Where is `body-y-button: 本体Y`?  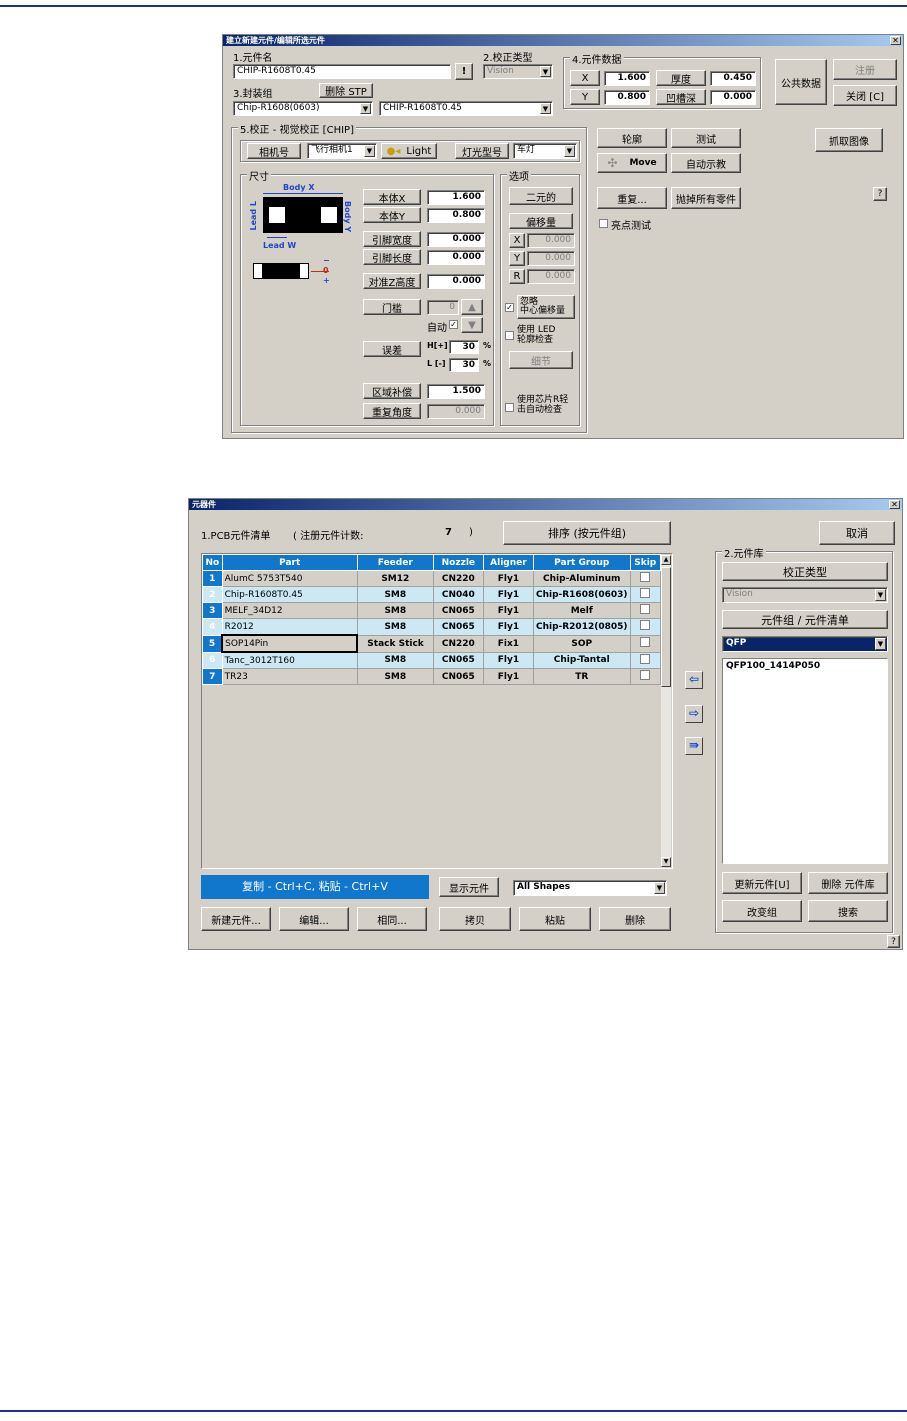 body-y-button: 本体Y is located at coordinates (392, 215).